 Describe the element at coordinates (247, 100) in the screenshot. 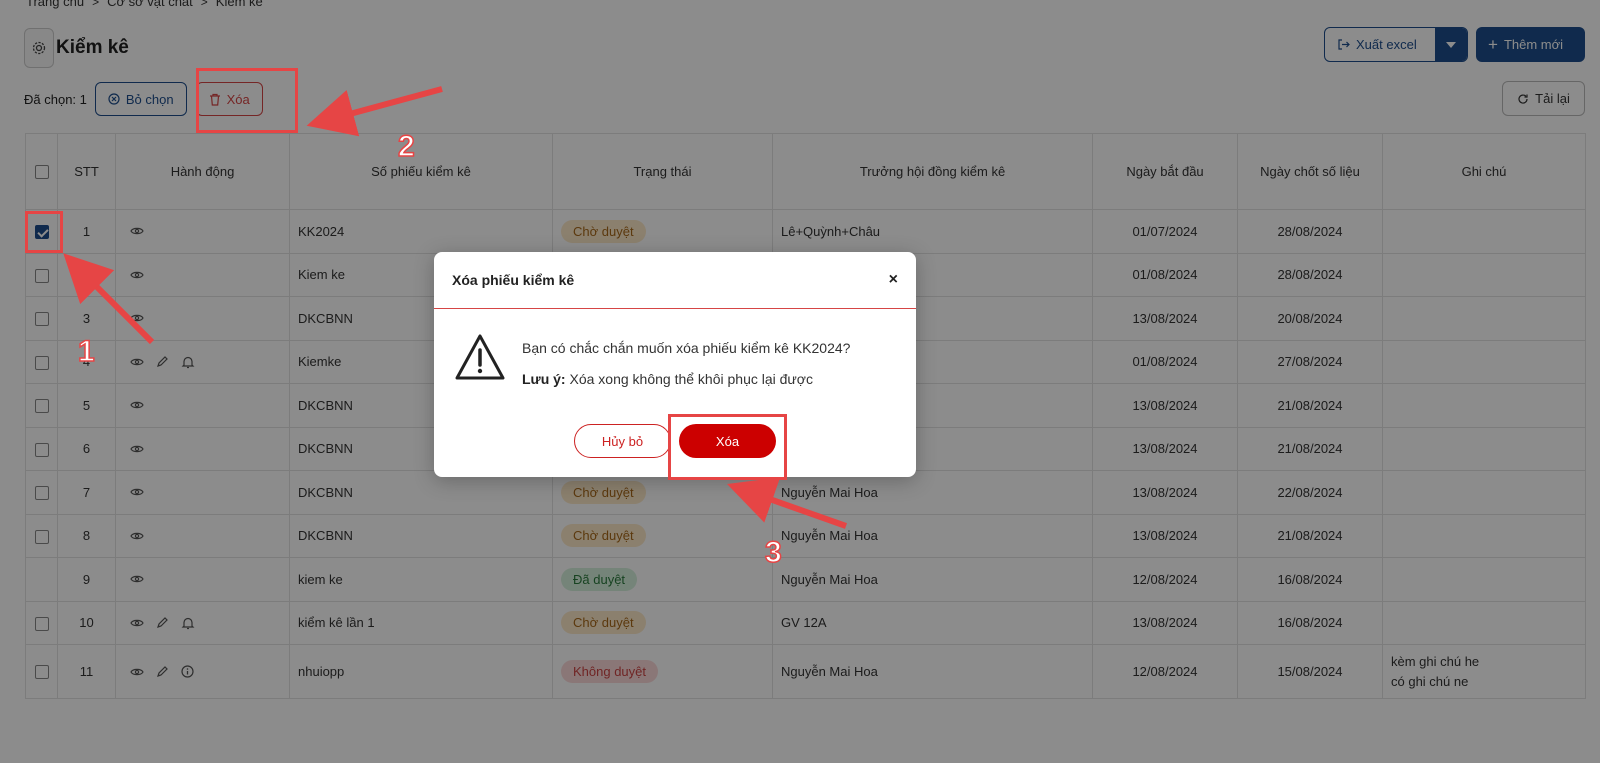

I see `annotation-highlight-delete` at that location.